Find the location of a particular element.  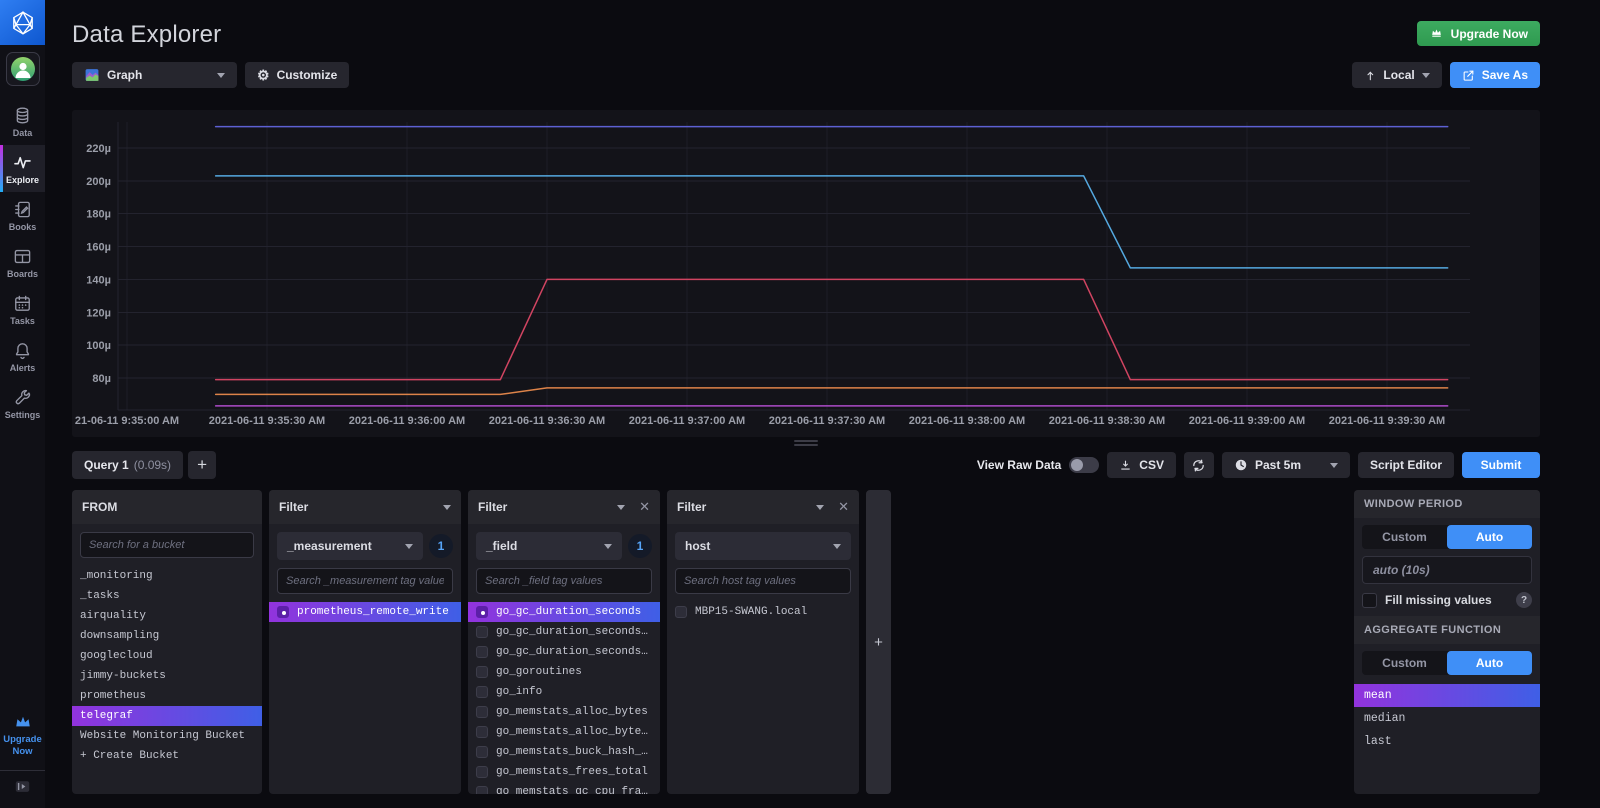

bucket-list-item: jimmy-buckets is located at coordinates (167, 676).